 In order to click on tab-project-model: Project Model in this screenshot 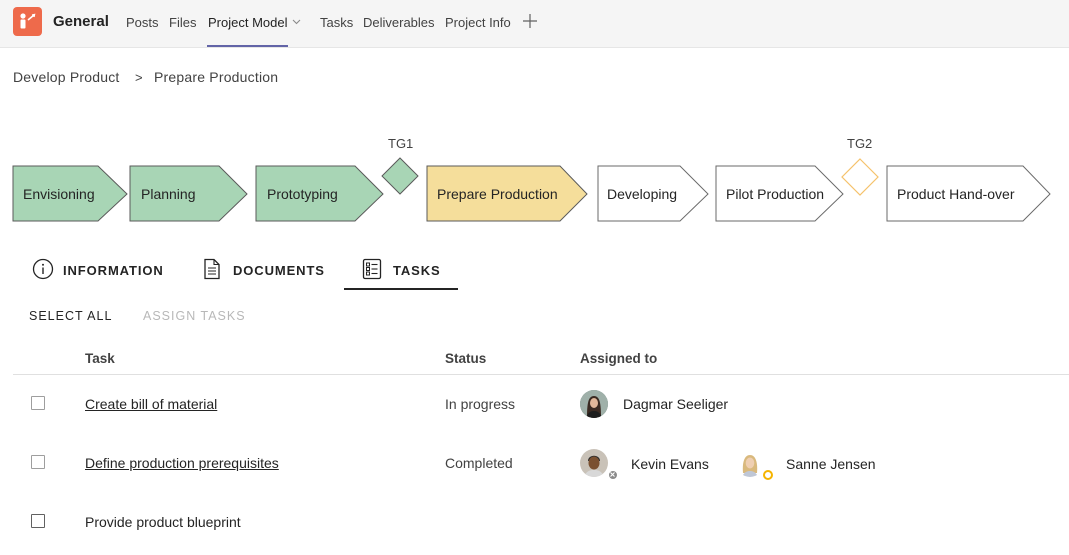, I will do `click(247, 22)`.